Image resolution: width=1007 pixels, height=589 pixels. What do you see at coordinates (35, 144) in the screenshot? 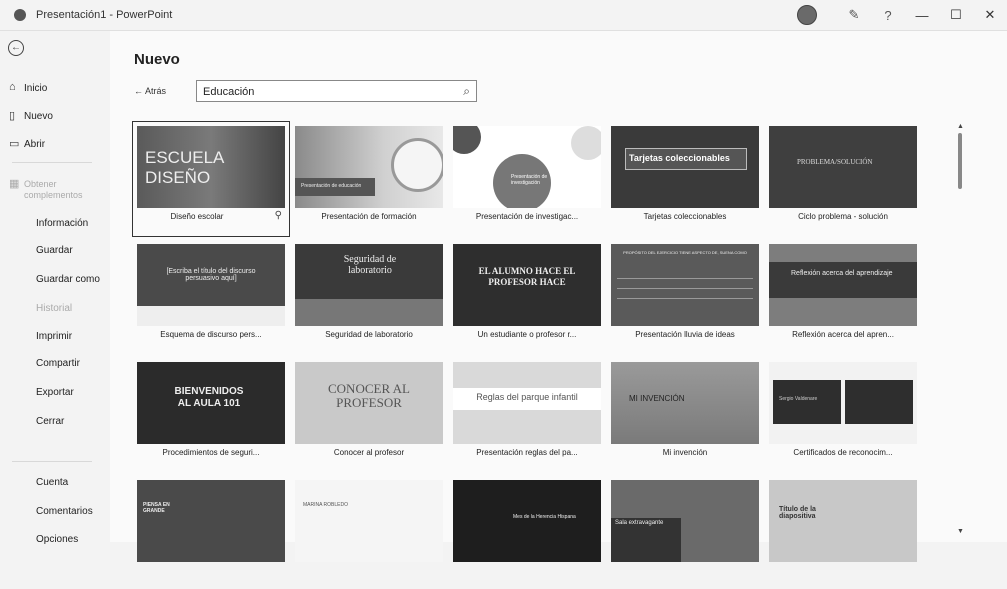
I see `sidebar-item-label: Abrir` at bounding box center [35, 144].